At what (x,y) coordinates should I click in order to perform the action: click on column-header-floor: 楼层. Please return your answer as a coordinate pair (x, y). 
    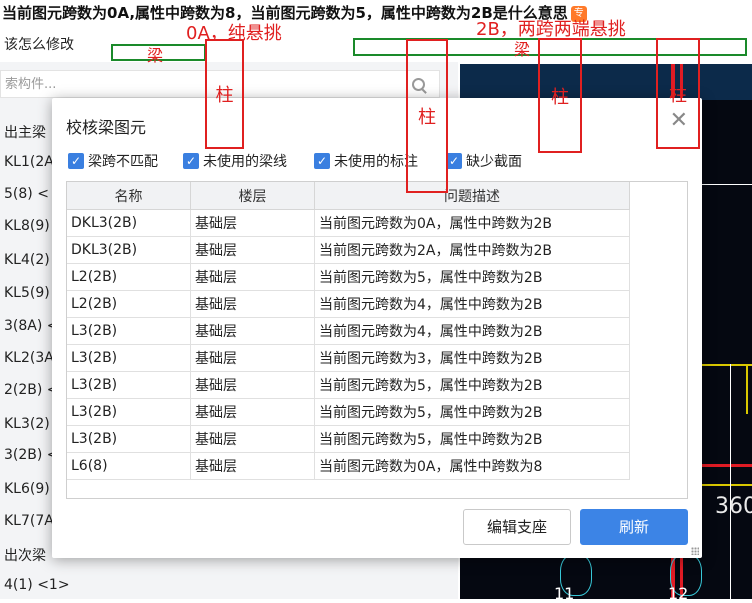
    Looking at the image, I should click on (252, 196).